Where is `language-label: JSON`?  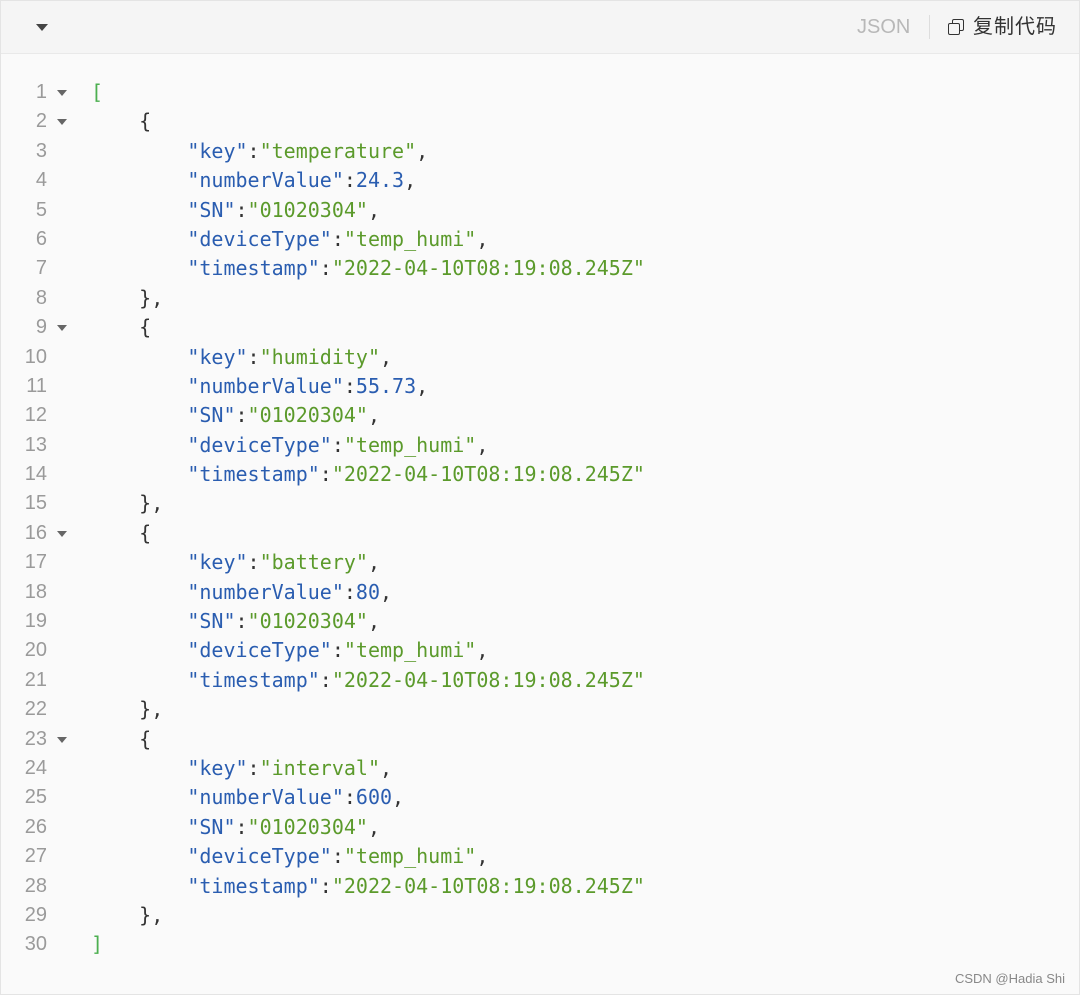 language-label: JSON is located at coordinates (884, 27).